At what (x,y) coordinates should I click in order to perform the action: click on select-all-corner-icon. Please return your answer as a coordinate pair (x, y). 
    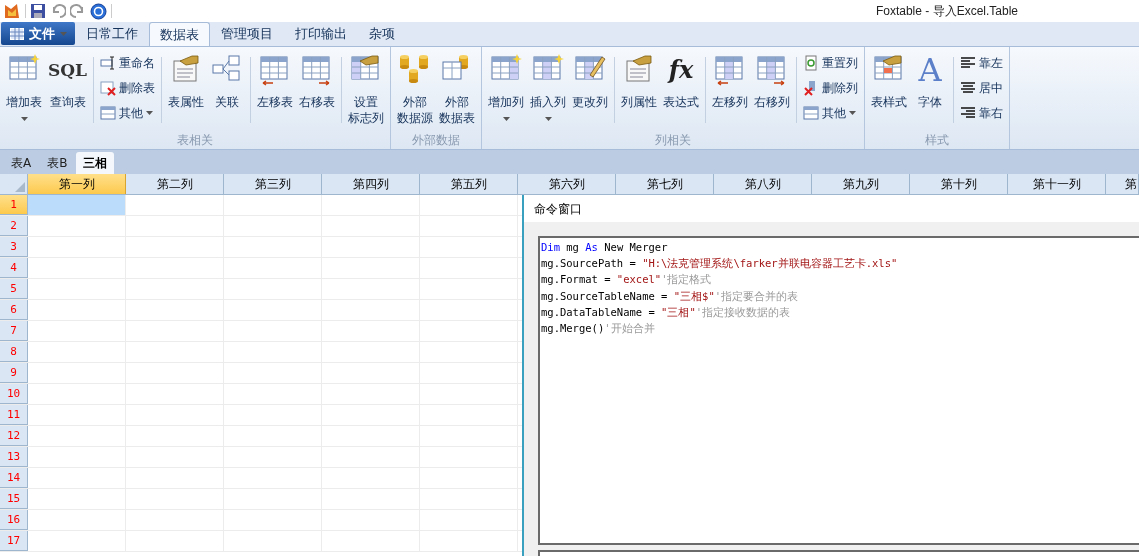
    Looking at the image, I should click on (20, 187).